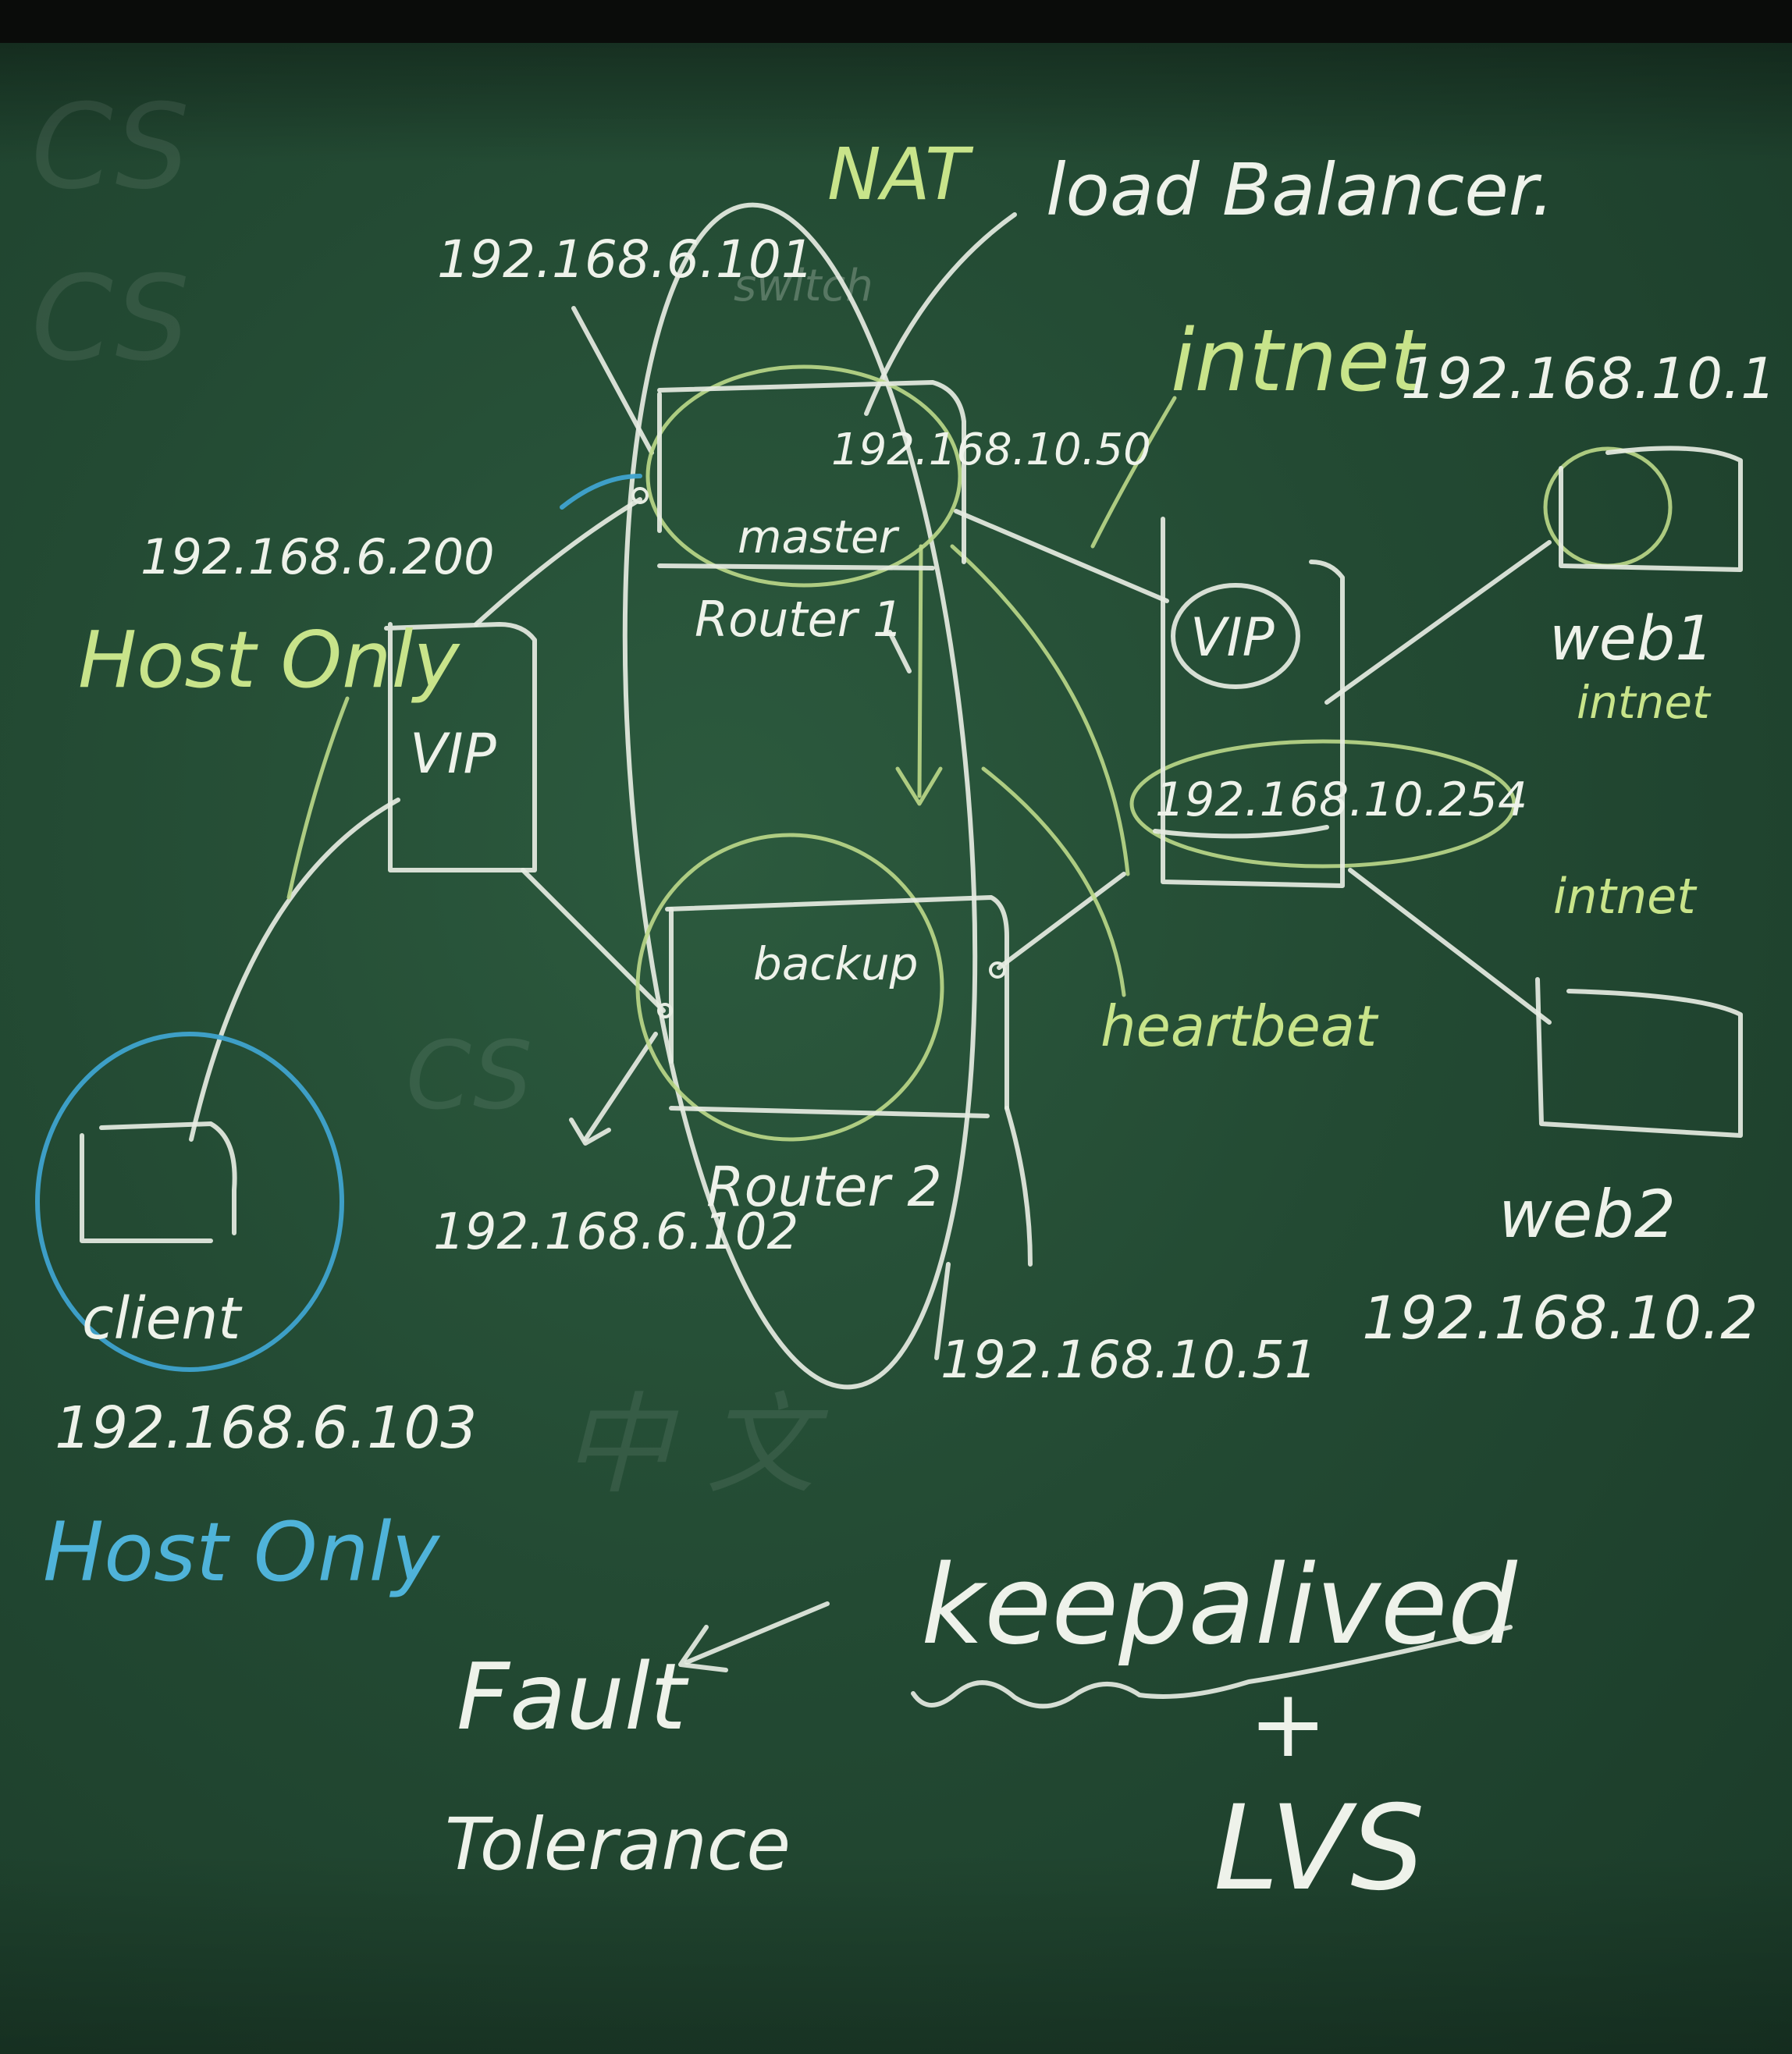  I want to click on router2-top-edge, so click(837, 1003).